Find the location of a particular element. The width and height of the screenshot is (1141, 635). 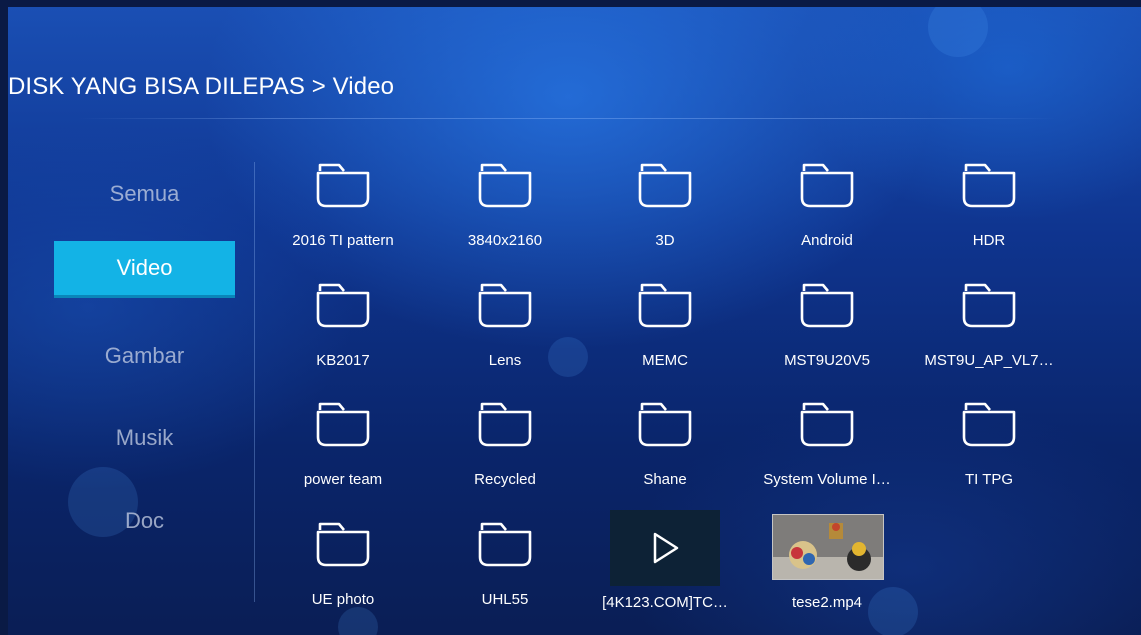

video-thumbnail-image is located at coordinates (828, 547).